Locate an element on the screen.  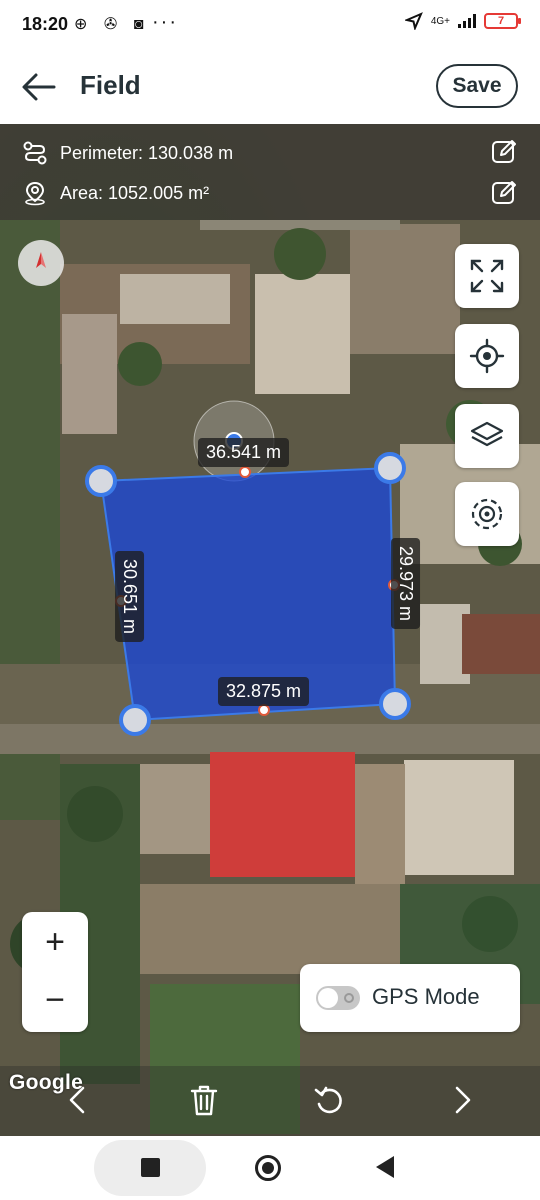
chevron-right-icon is located at coordinates (462, 1100).